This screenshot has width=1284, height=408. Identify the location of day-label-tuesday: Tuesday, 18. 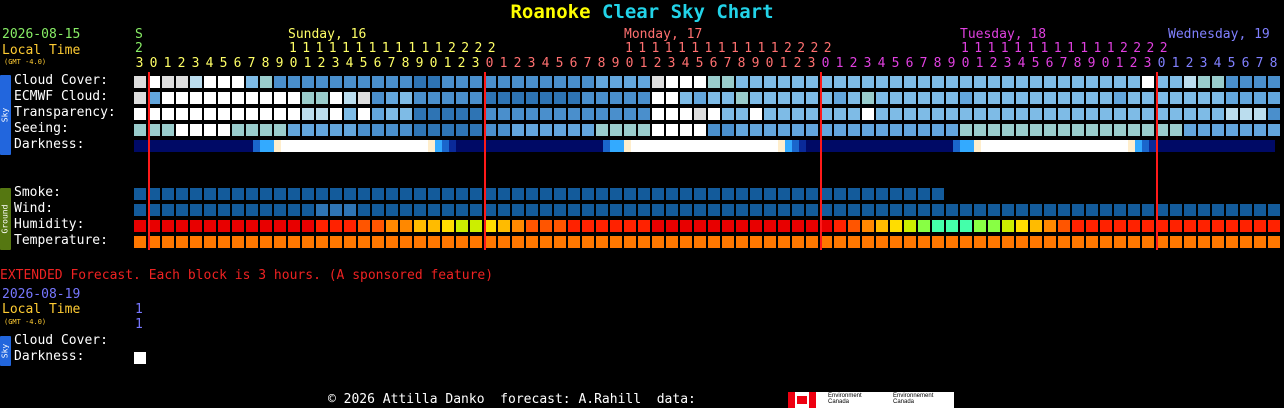
(1003, 34).